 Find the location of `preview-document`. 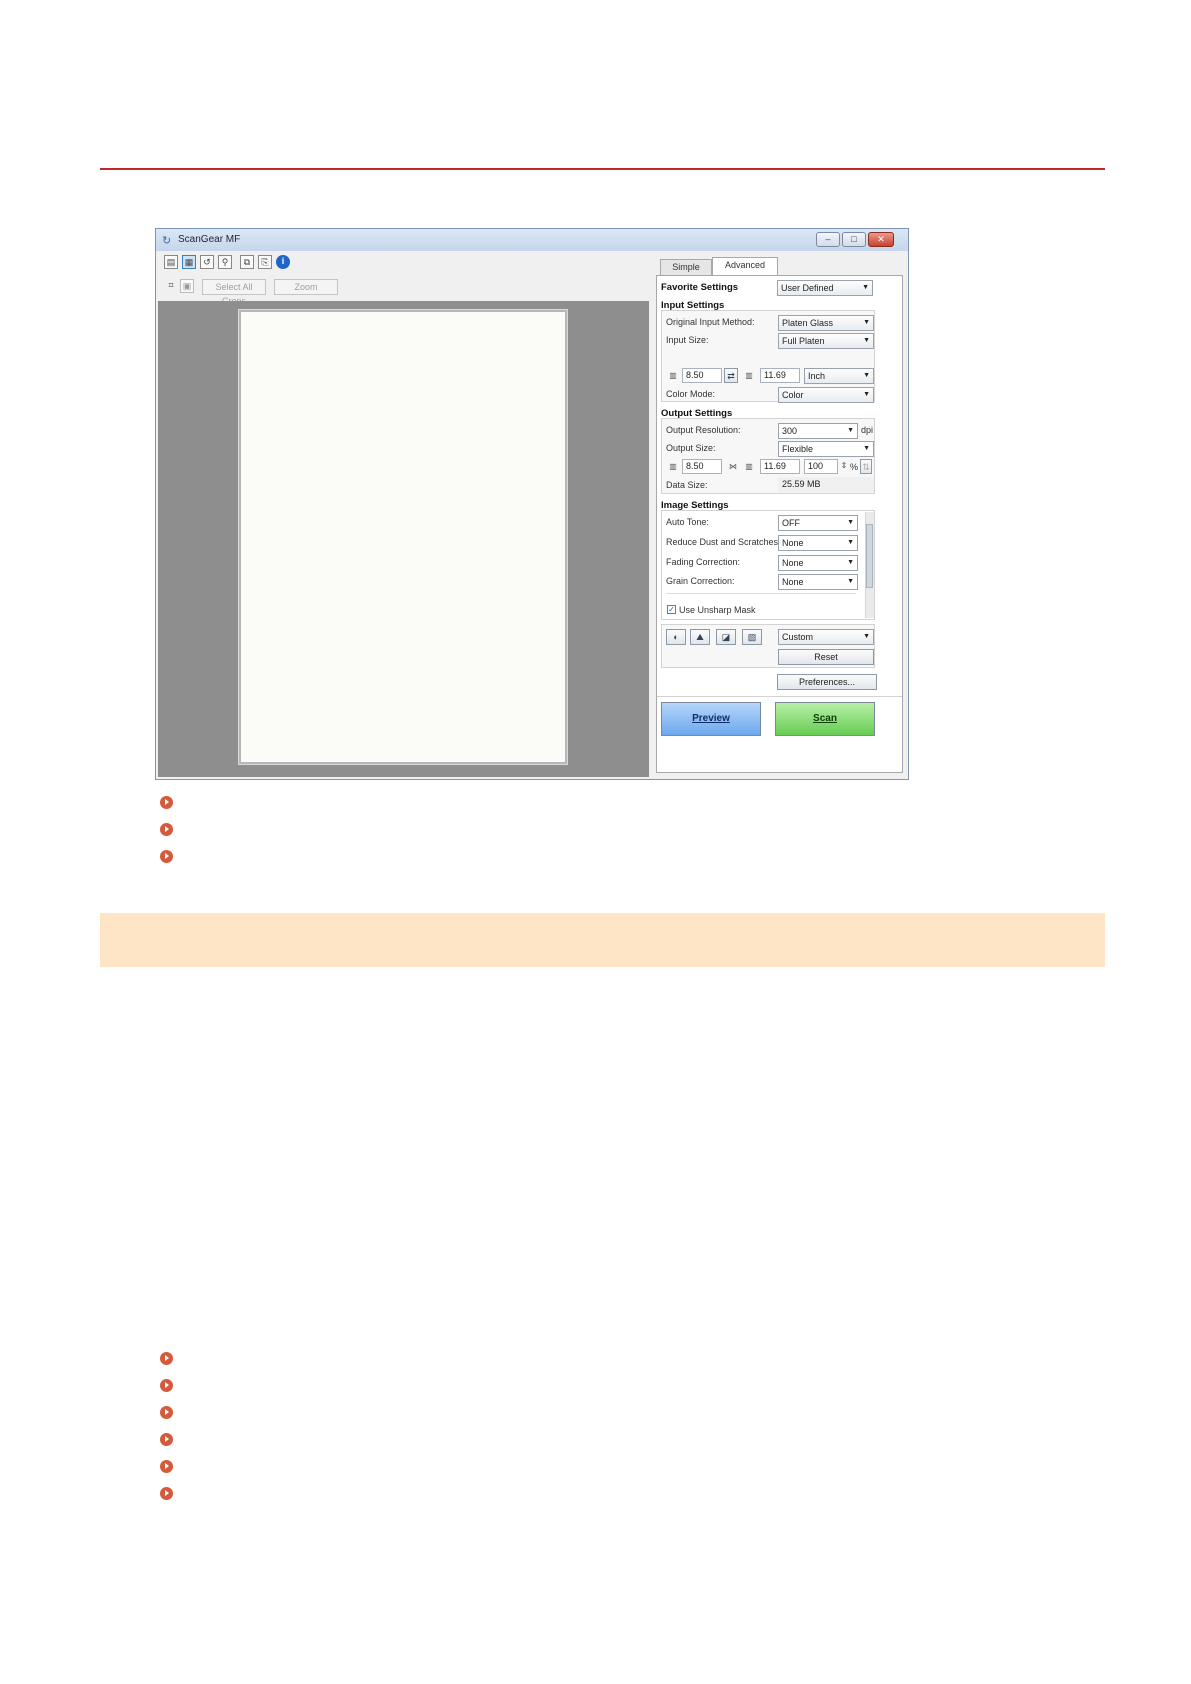

preview-document is located at coordinates (403, 537).